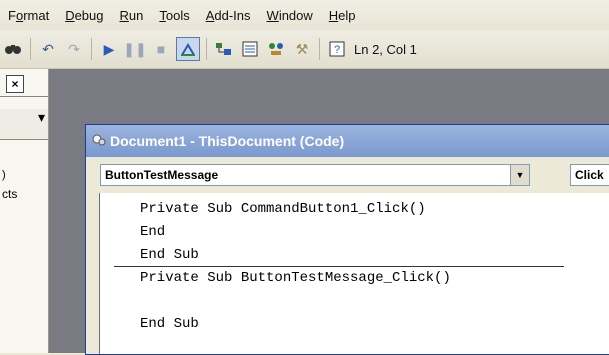  I want to click on procedure-combo-value: Click, so click(589, 175).